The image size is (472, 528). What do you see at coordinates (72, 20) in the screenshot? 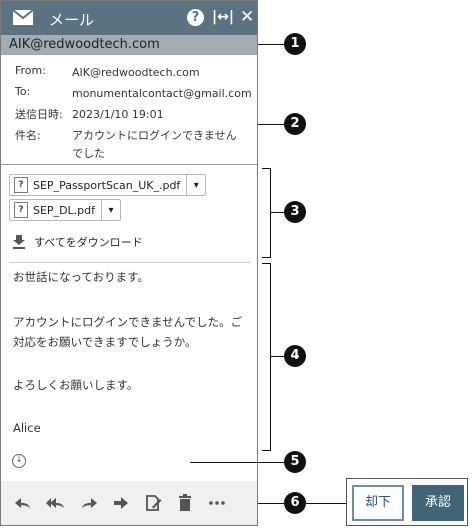
I see `window-title: メール` at bounding box center [72, 20].